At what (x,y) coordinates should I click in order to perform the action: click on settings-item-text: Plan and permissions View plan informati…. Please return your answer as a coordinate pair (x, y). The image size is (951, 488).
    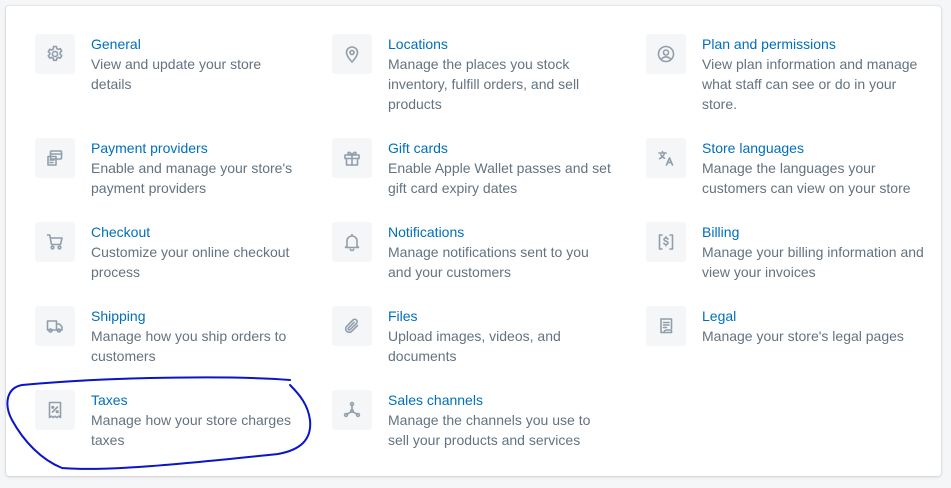
    Looking at the image, I should click on (814, 74).